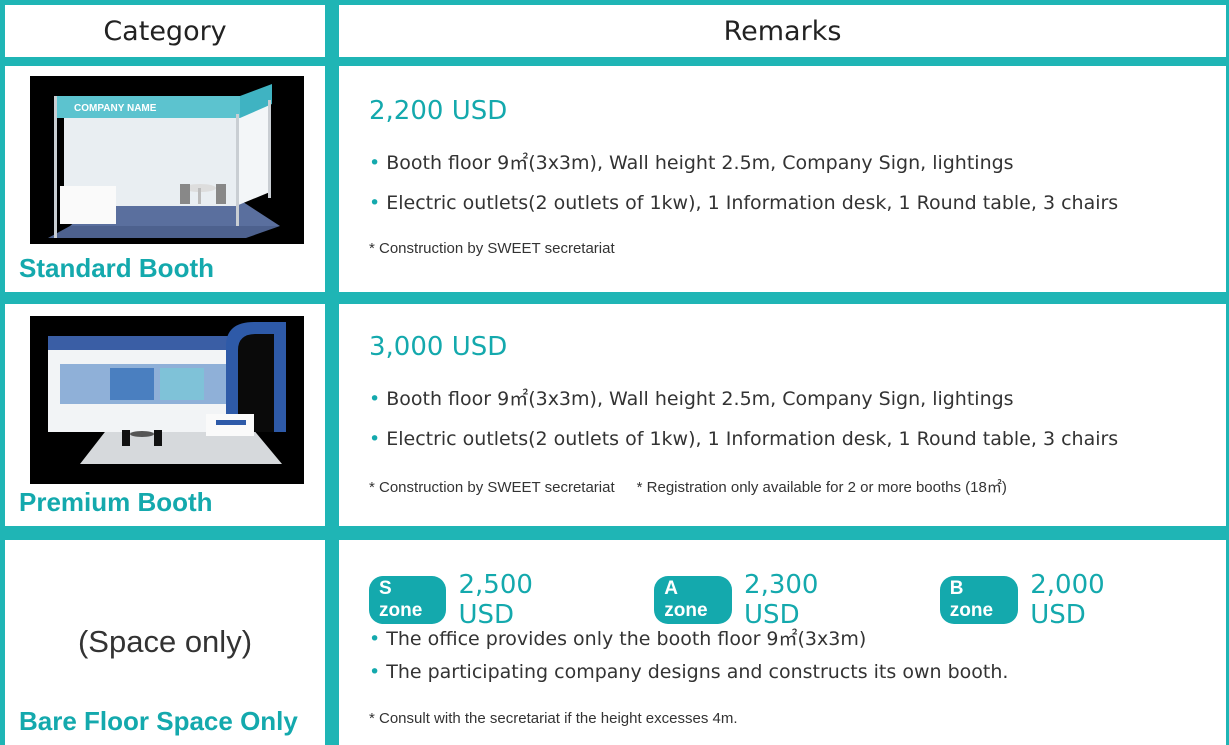 The width and height of the screenshot is (1229, 745). I want to click on footnote: * Construction by SWEET secretariat, so click(492, 248).